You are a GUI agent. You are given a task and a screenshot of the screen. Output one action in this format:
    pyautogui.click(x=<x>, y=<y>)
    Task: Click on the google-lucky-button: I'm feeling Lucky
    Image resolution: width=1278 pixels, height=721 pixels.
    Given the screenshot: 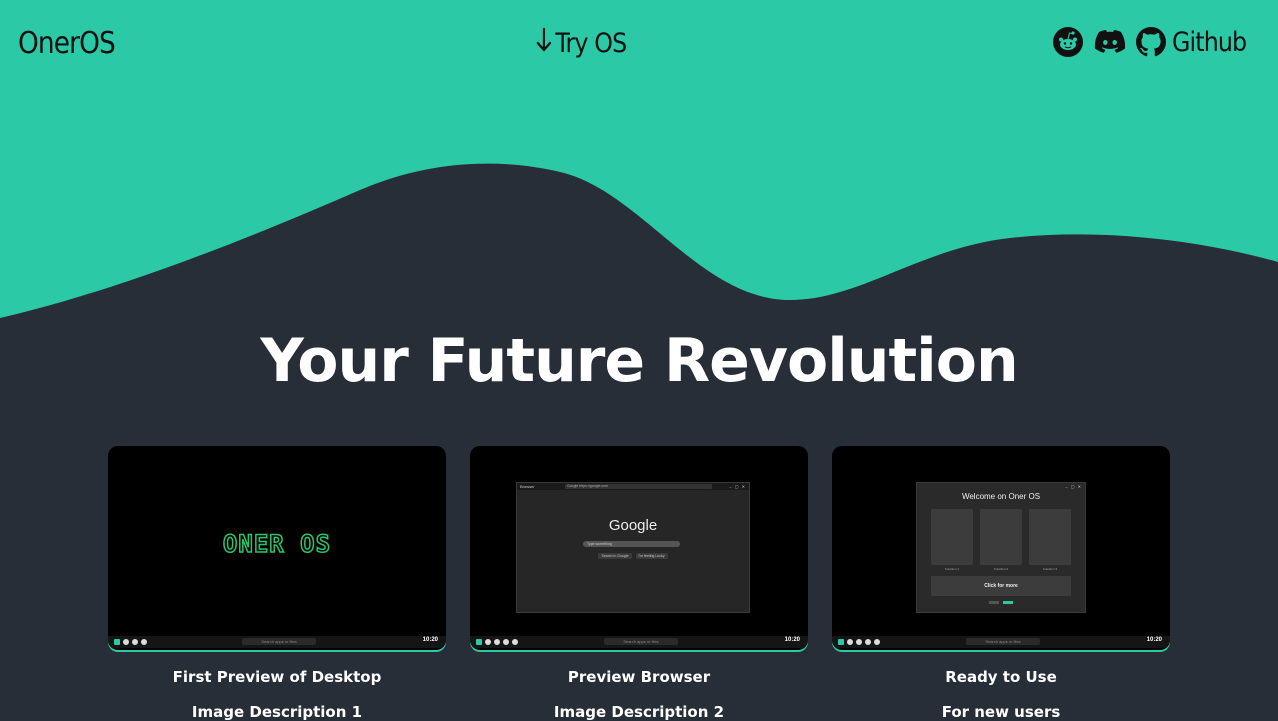 What is the action you would take?
    pyautogui.click(x=651, y=556)
    